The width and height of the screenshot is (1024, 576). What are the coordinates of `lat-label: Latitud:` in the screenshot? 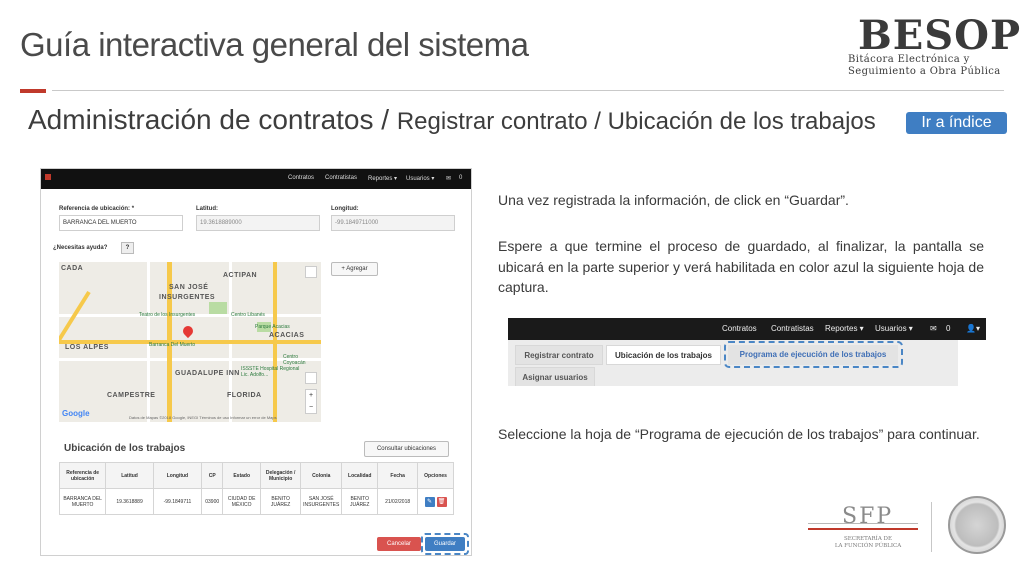 It's located at (207, 209).